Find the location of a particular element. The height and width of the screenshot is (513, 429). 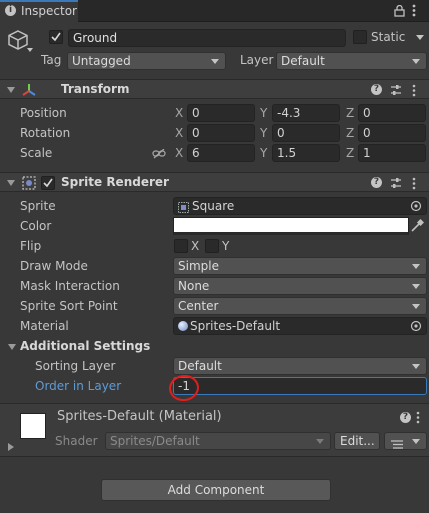

static-checkbox is located at coordinates (360, 37).